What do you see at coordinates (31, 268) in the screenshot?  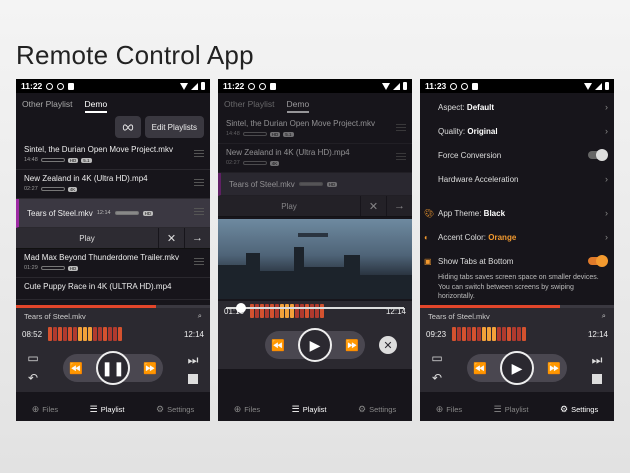 I see `track-duration: 01:29` at bounding box center [31, 268].